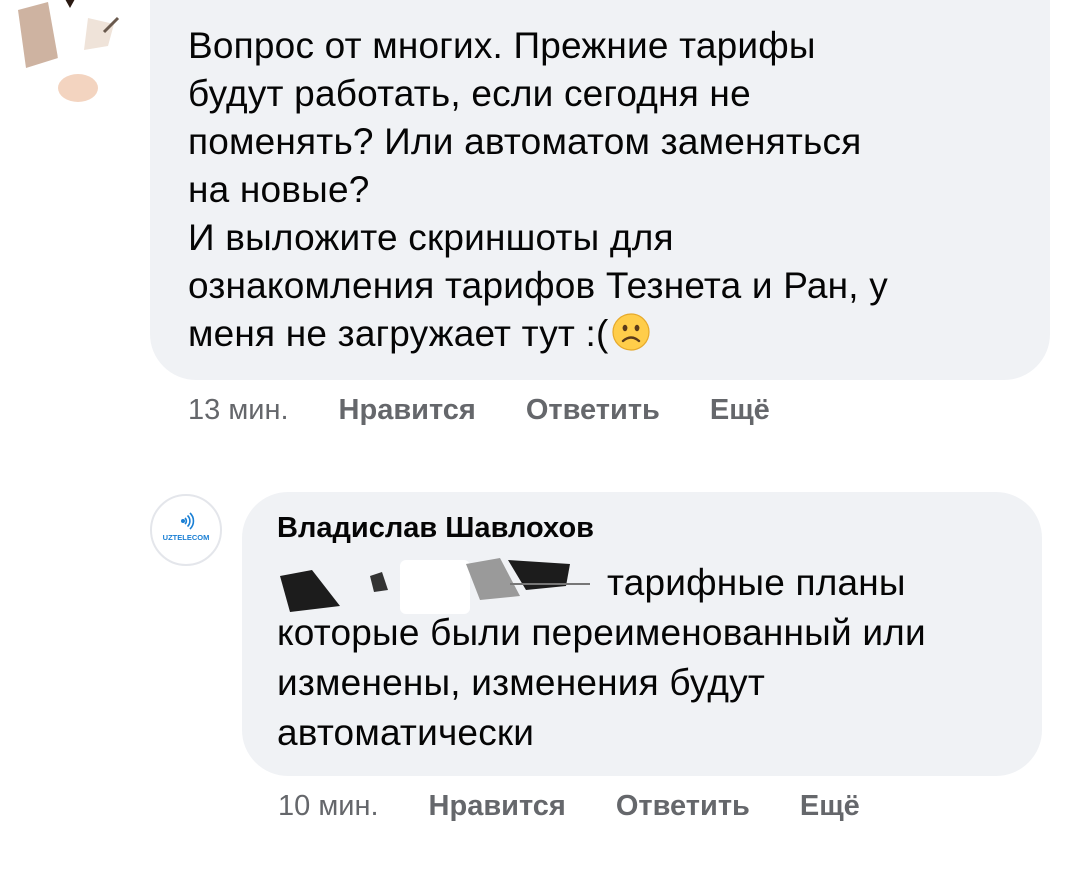 This screenshot has height=869, width=1080. What do you see at coordinates (434, 586) in the screenshot?
I see `redacted-mention` at bounding box center [434, 586].